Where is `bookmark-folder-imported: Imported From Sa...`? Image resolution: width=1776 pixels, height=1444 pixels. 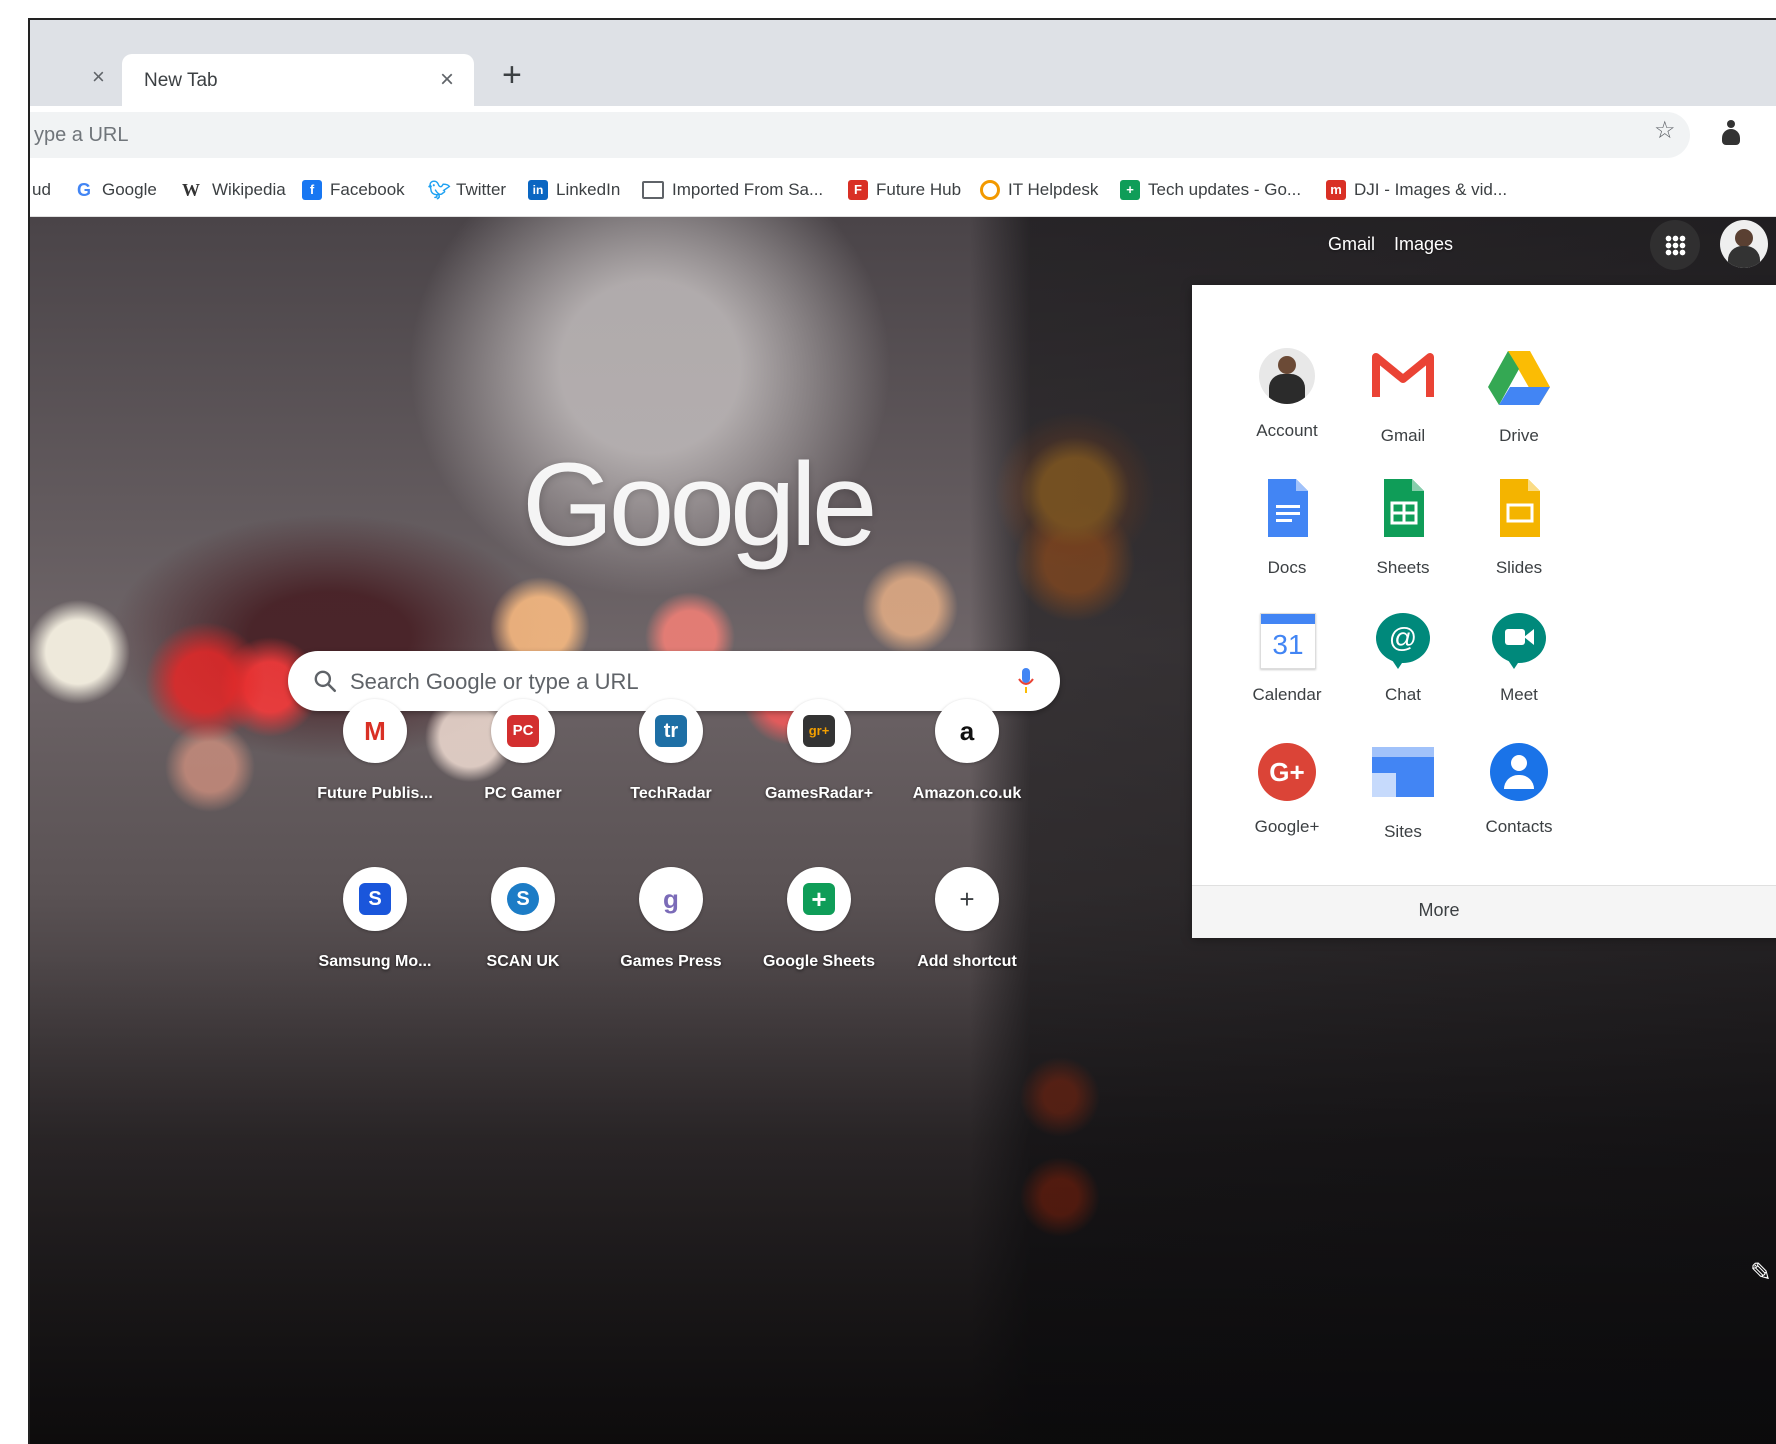 bookmark-folder-imported: Imported From Sa... is located at coordinates (732, 190).